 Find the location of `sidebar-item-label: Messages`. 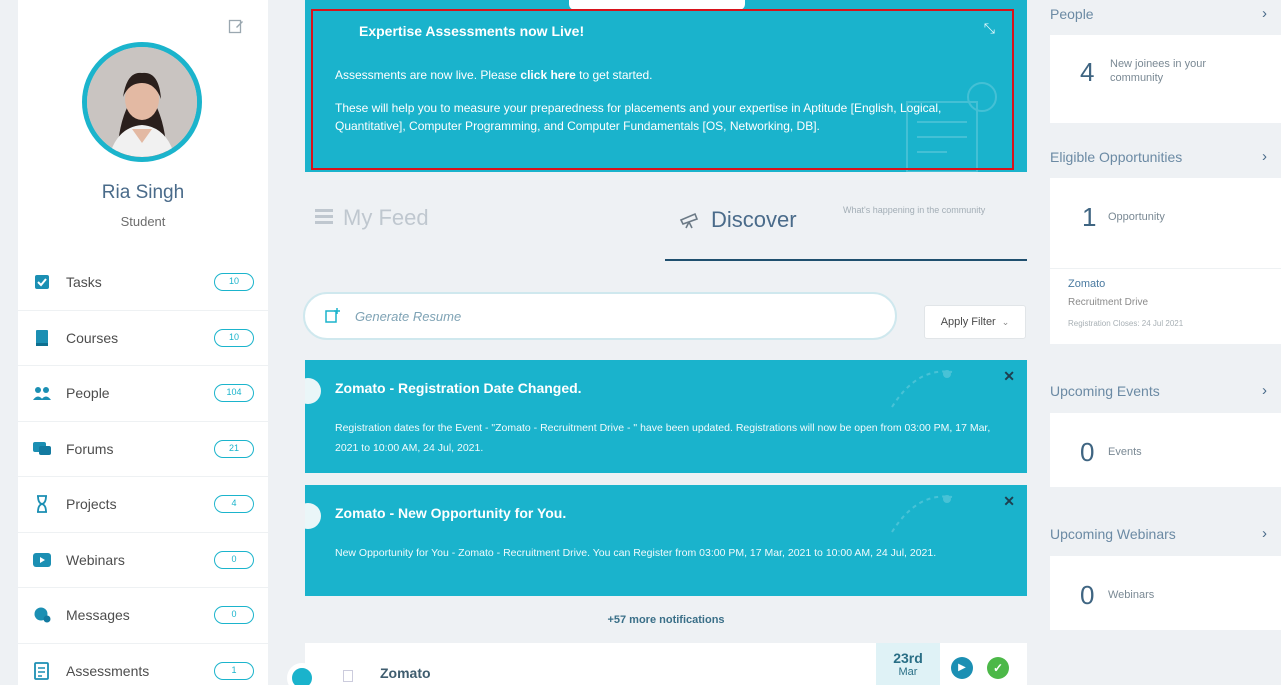

sidebar-item-label: Messages is located at coordinates (98, 615).